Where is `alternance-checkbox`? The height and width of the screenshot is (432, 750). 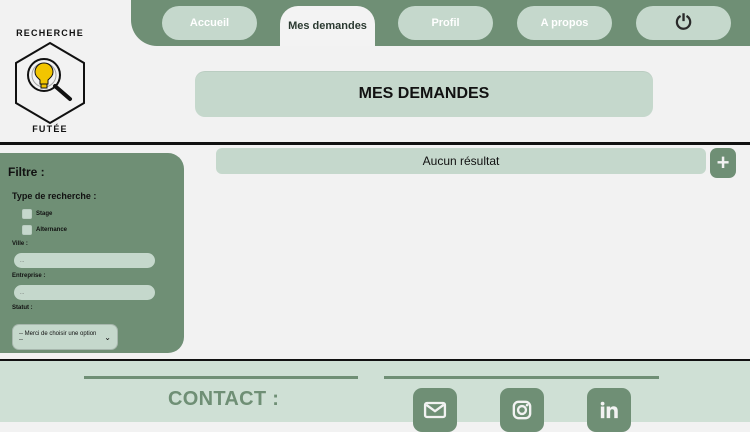
alternance-checkbox is located at coordinates (27, 230).